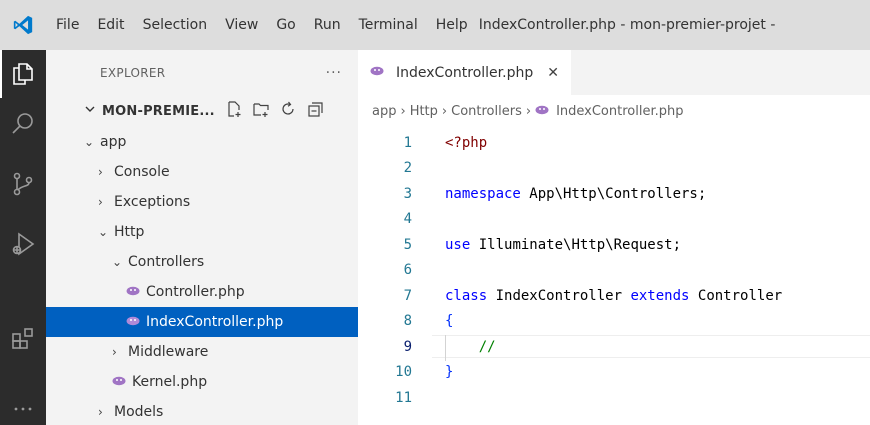  I want to click on source-control-icon, so click(23, 184).